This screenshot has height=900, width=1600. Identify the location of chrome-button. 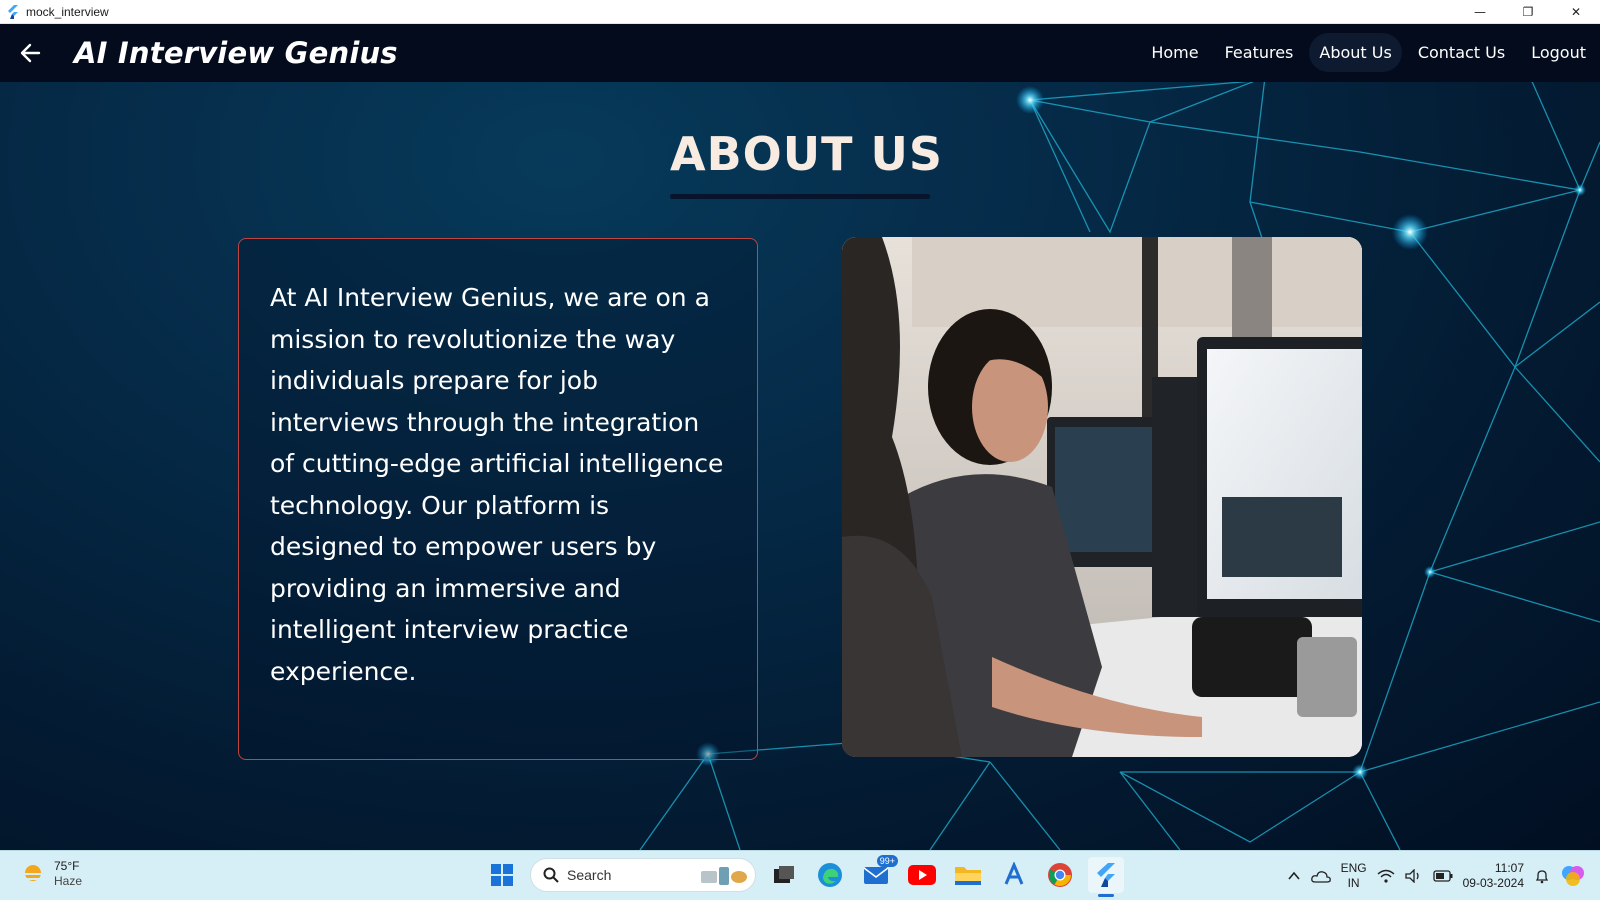
(1060, 875).